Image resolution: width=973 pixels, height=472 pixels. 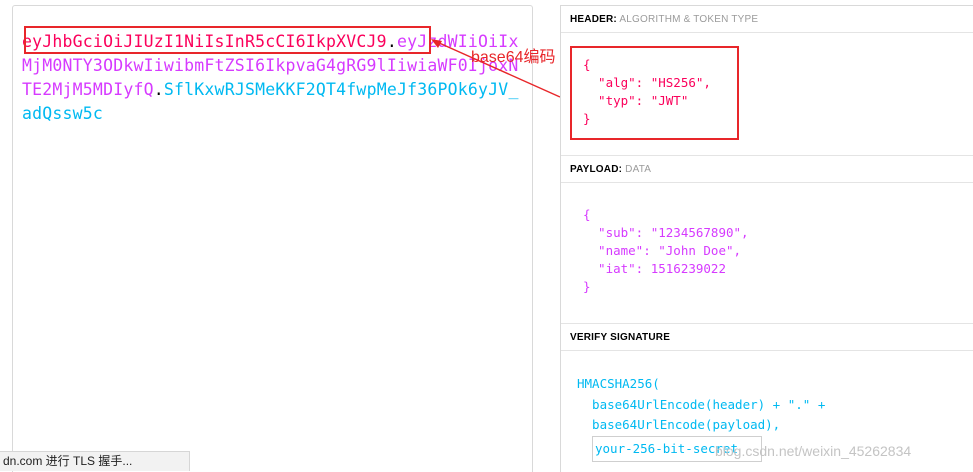 I want to click on signature-title: VERIFY SIGNATURE, so click(x=620, y=337).